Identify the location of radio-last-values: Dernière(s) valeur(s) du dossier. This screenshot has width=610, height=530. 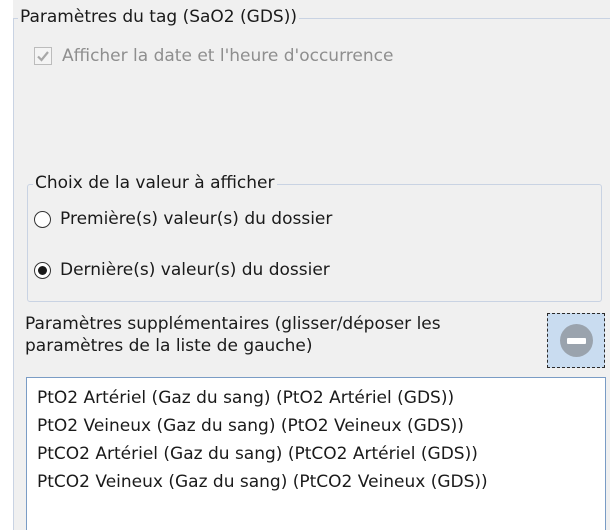
(182, 270).